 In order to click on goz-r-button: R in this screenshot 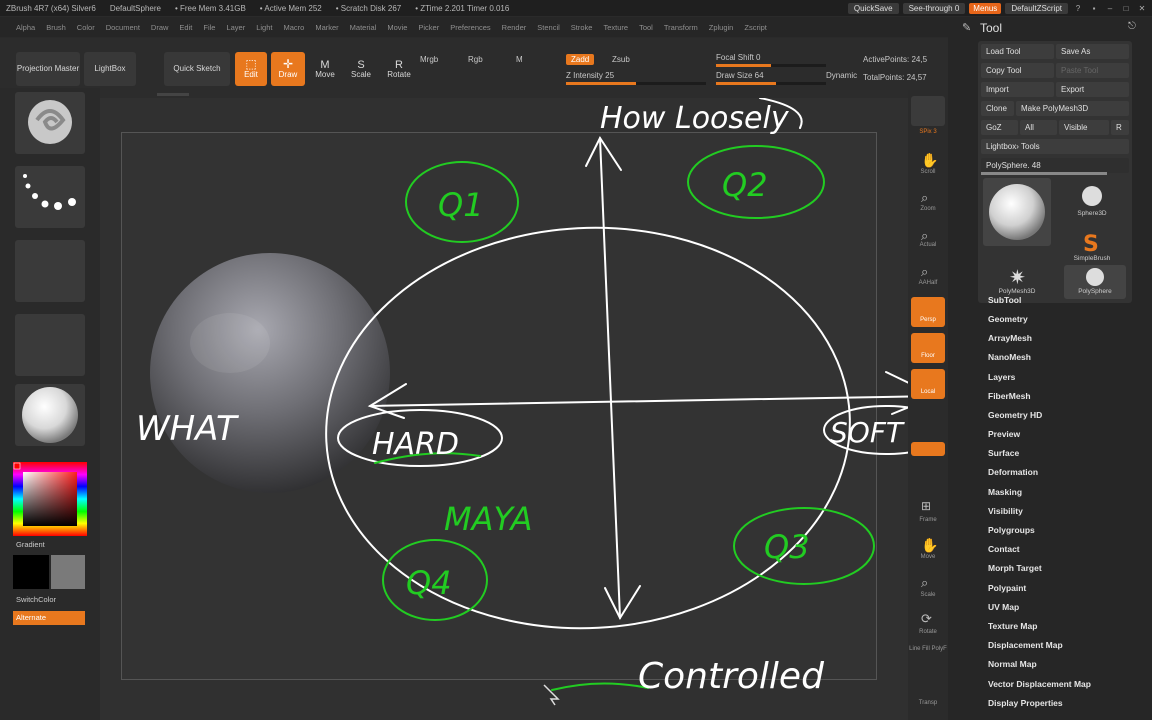, I will do `click(1120, 127)`.